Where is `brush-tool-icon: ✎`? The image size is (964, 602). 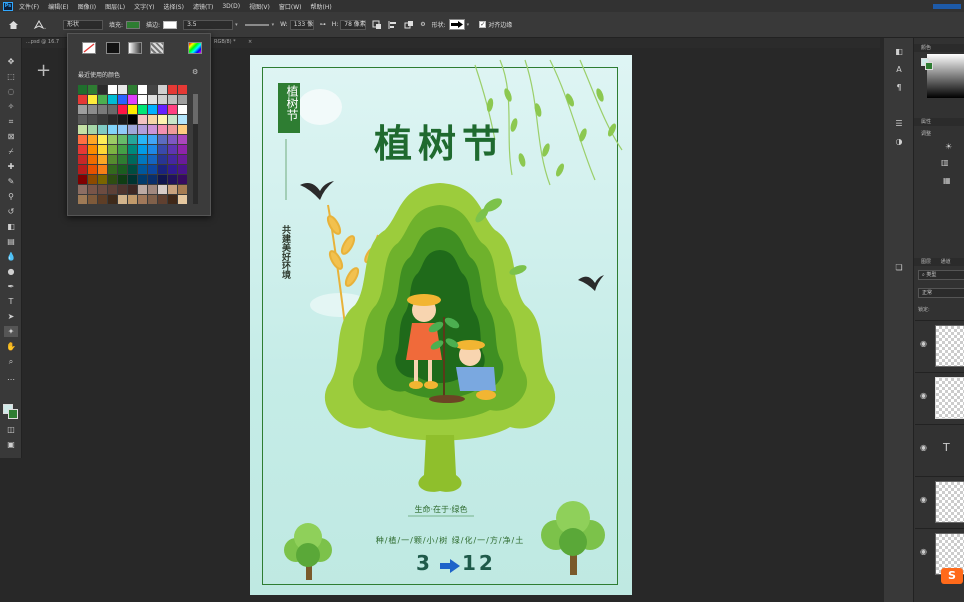 brush-tool-icon: ✎ is located at coordinates (11, 181).